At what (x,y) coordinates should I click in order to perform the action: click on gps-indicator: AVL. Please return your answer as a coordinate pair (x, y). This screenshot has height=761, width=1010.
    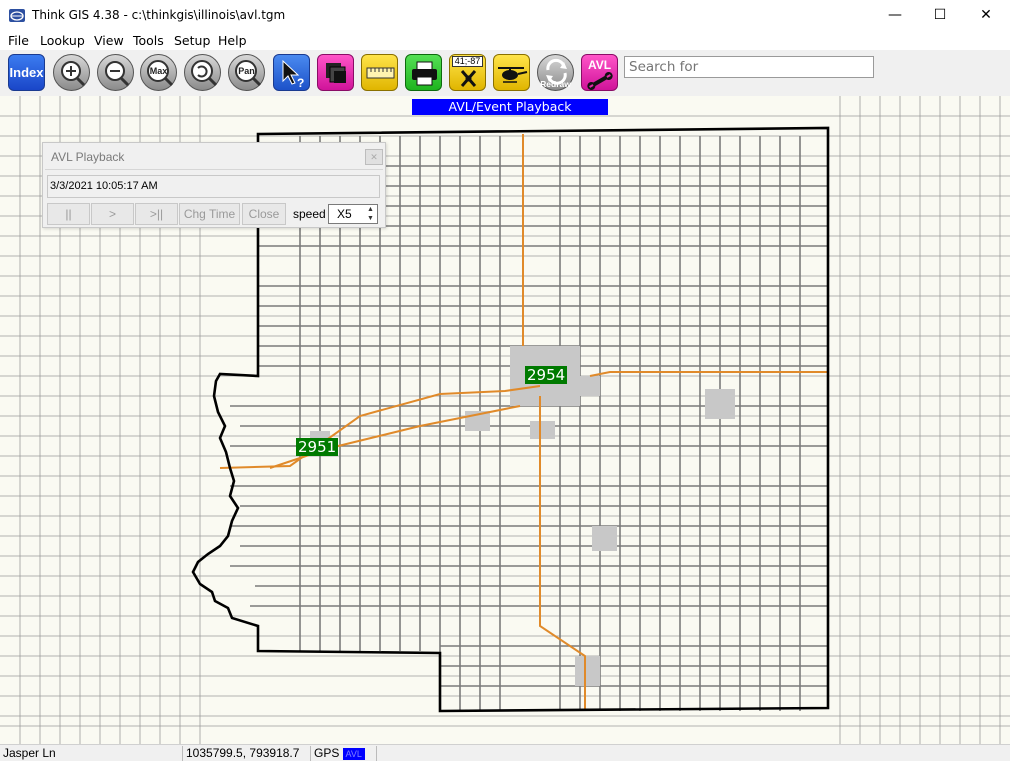
    Looking at the image, I should click on (353, 753).